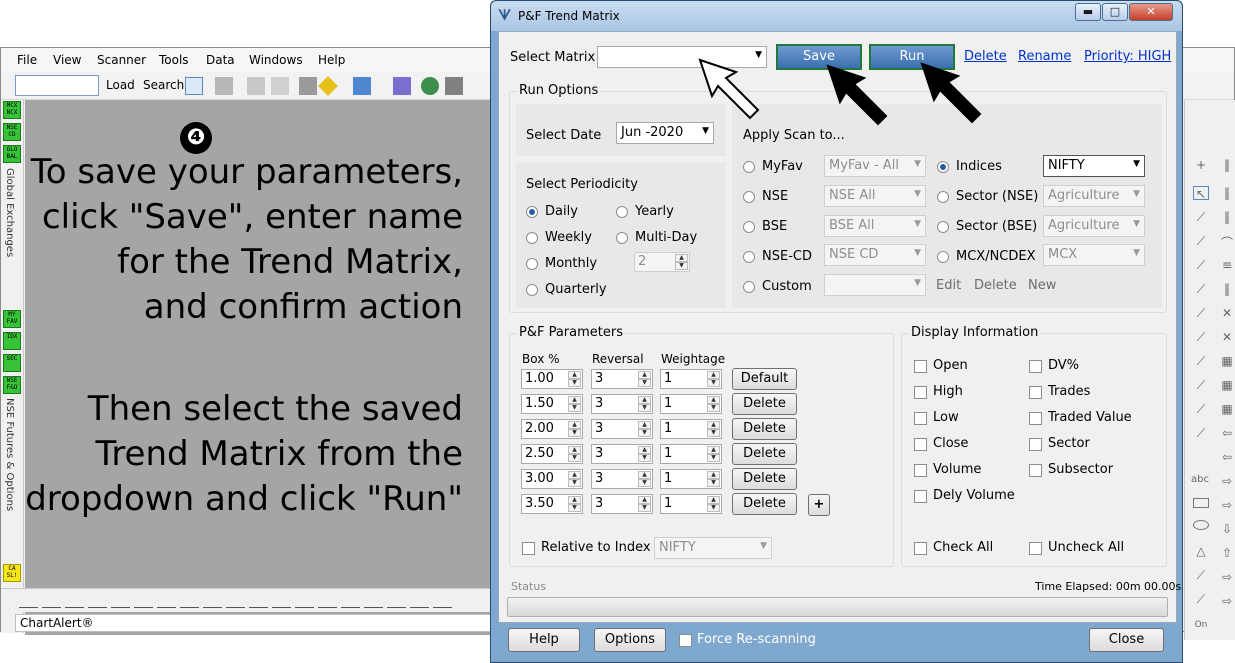  What do you see at coordinates (12, 110) in the screenshot?
I see `mcx-ncx-button: MCX NCX` at bounding box center [12, 110].